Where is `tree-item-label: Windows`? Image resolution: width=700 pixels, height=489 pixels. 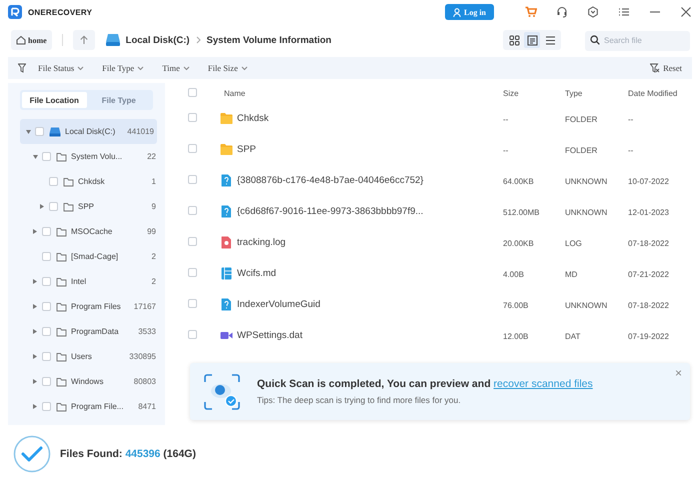 tree-item-label: Windows is located at coordinates (102, 381).